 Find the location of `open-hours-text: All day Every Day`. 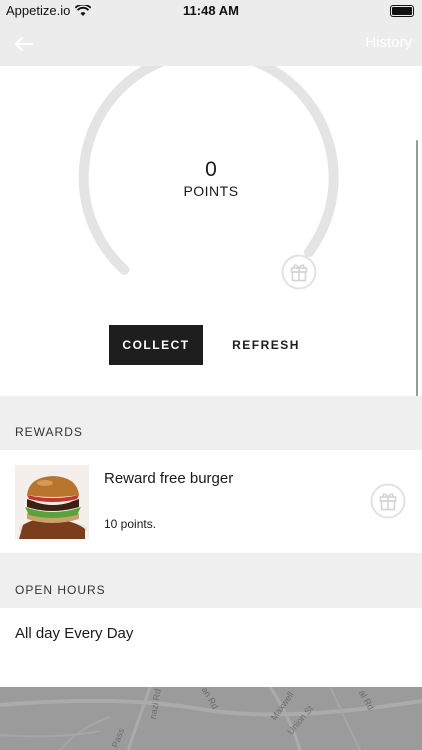

open-hours-text: All day Every Day is located at coordinates (74, 633).